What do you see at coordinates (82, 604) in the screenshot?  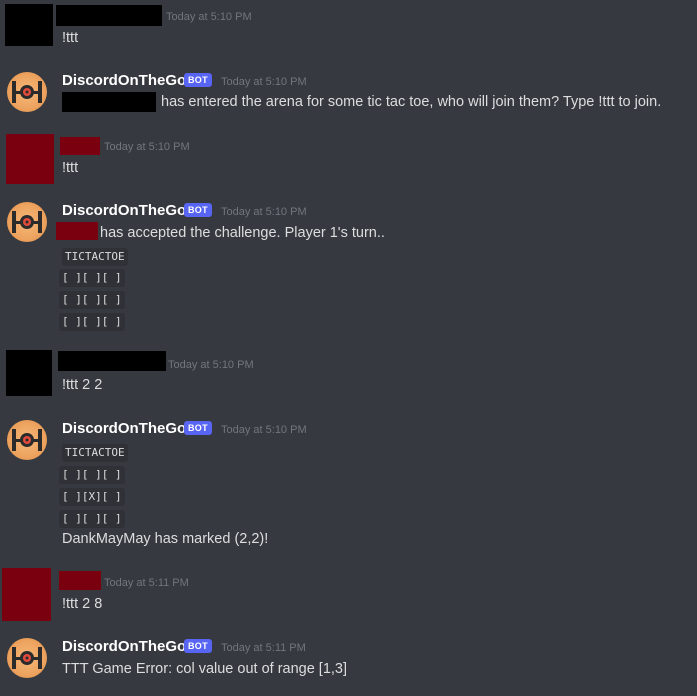 I see `message-text: !ttt 2 8` at bounding box center [82, 604].